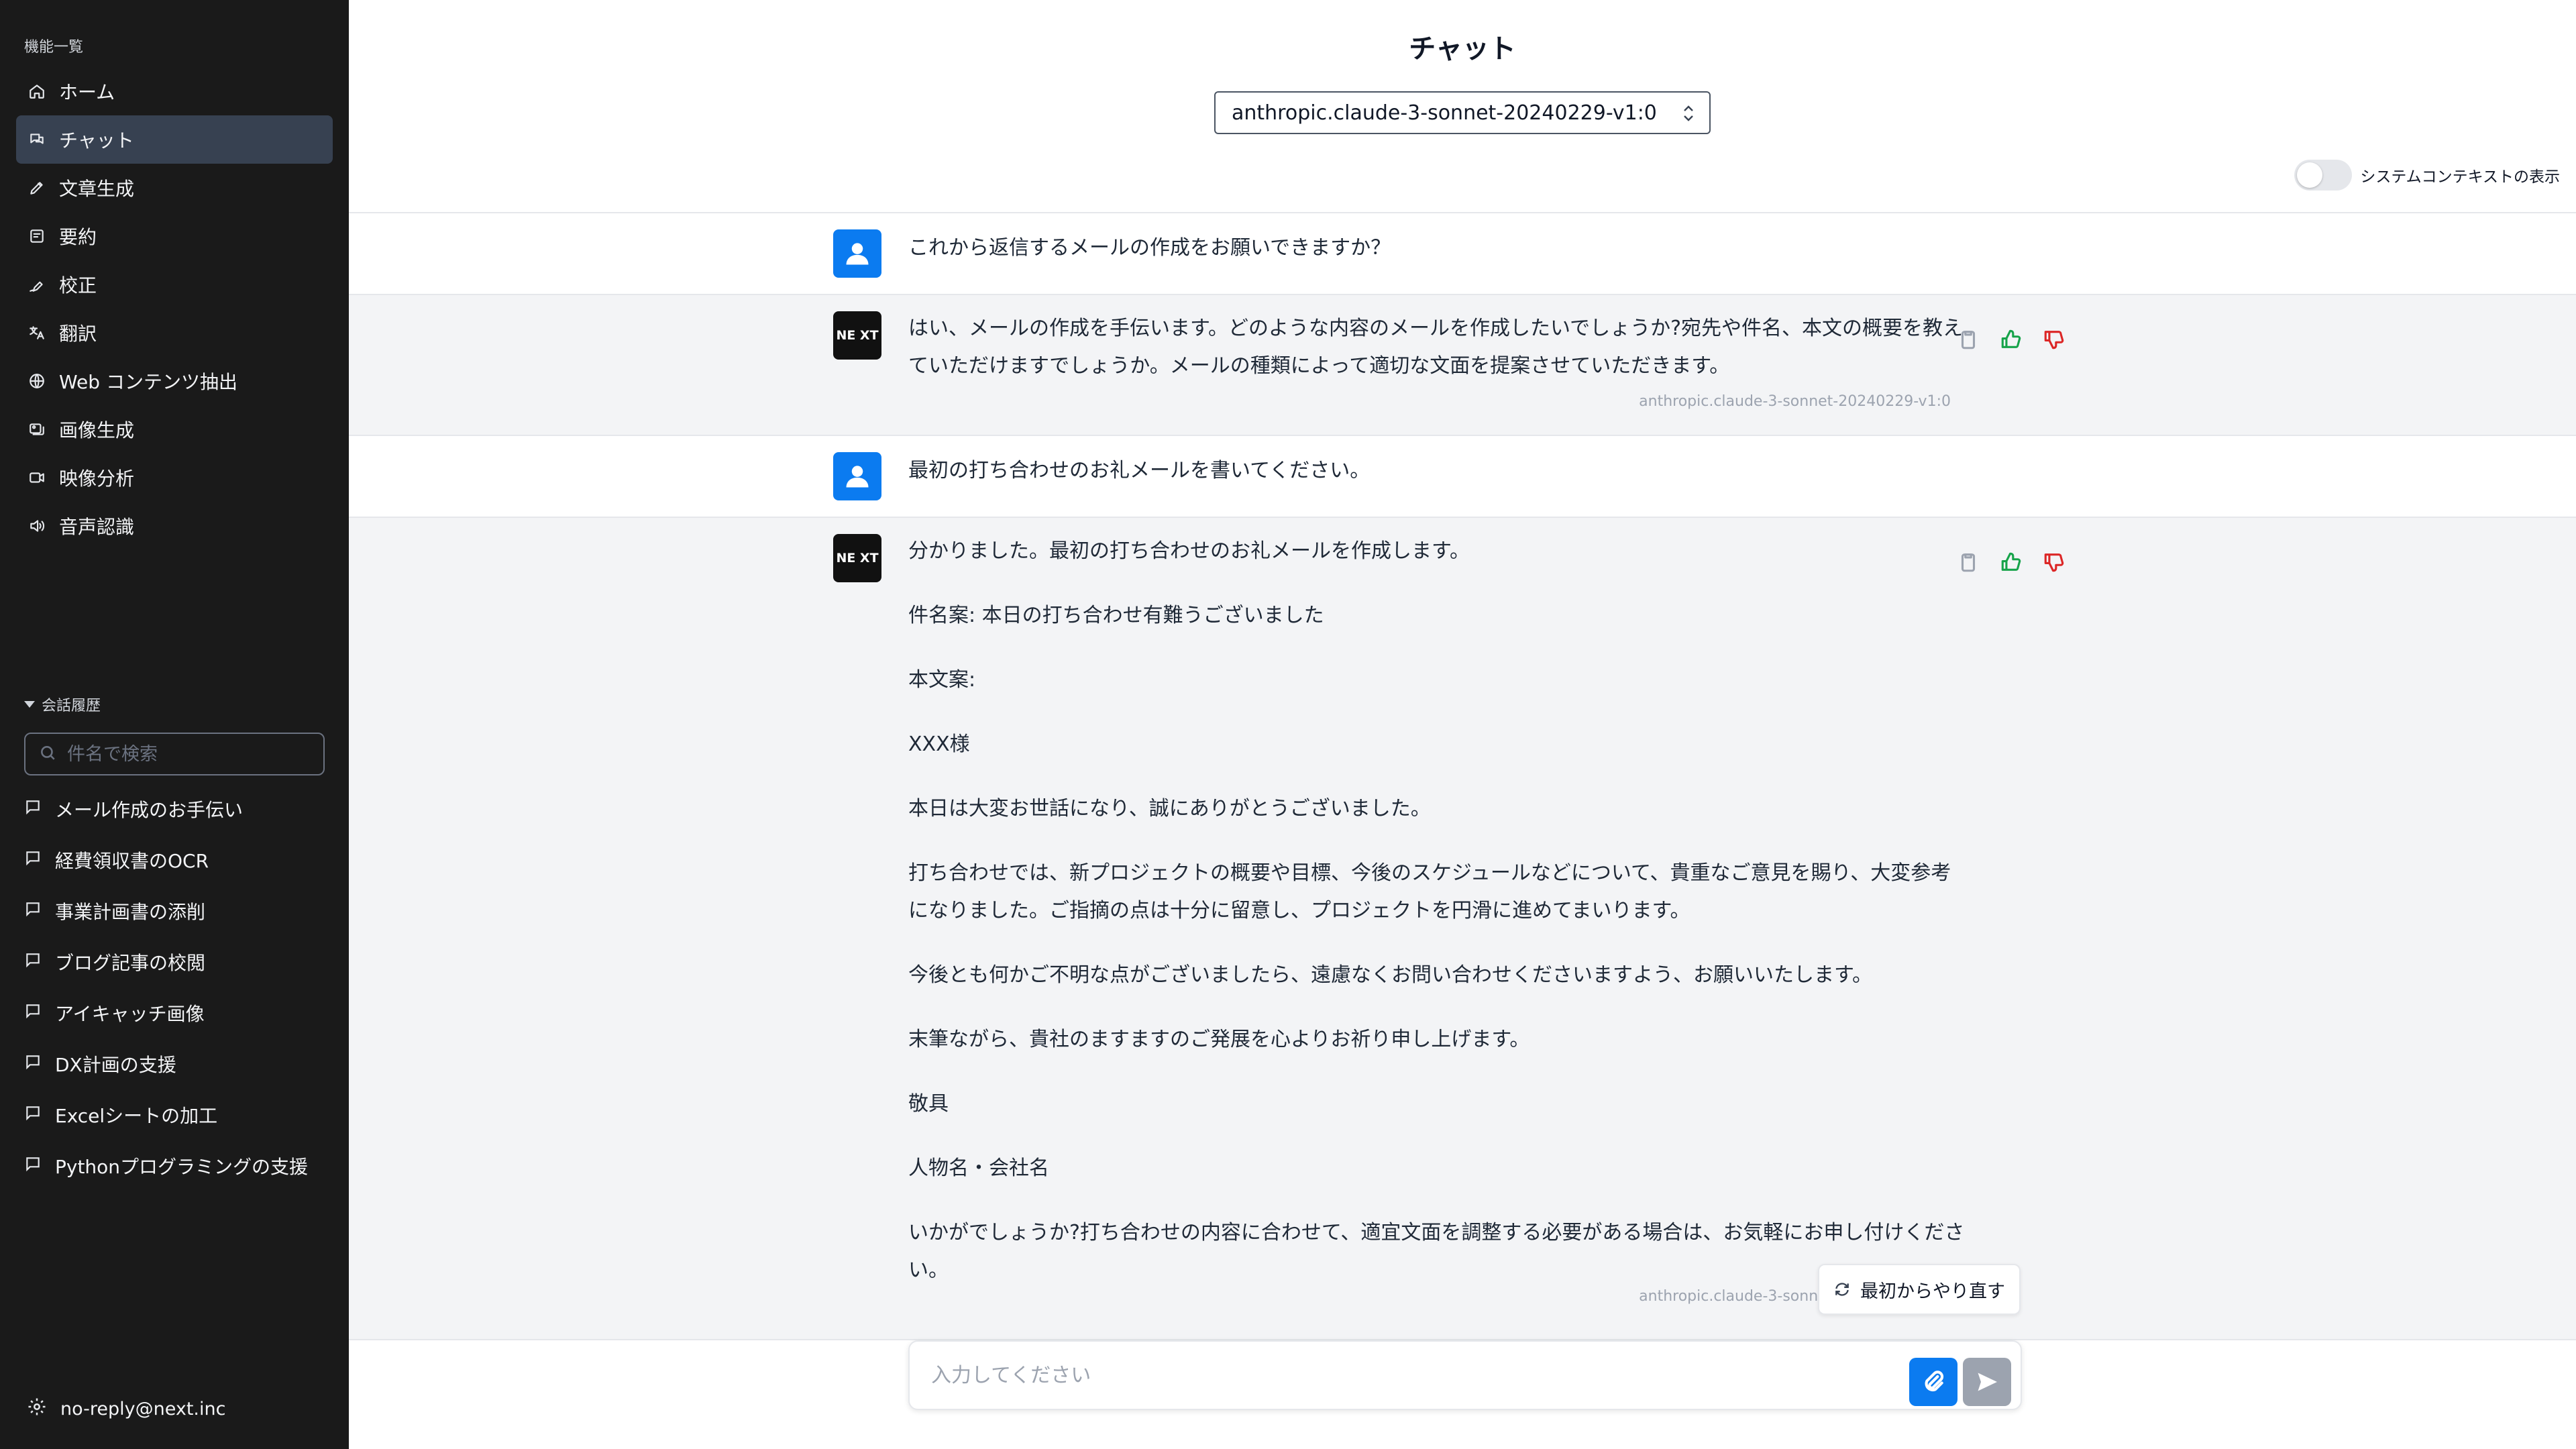 This screenshot has height=1449, width=2576. I want to click on history-item: メール作成のお手伝い, so click(178, 809).